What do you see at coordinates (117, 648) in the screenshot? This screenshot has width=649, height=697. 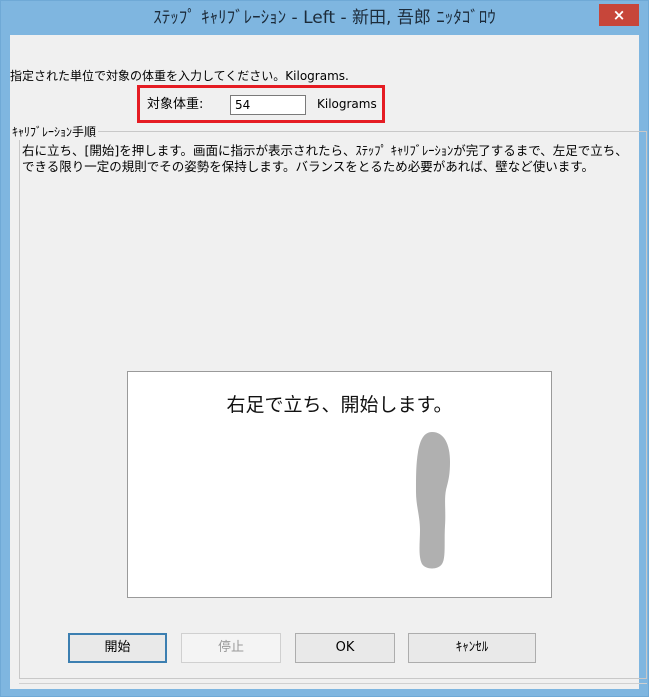 I see `start-button: 開始` at bounding box center [117, 648].